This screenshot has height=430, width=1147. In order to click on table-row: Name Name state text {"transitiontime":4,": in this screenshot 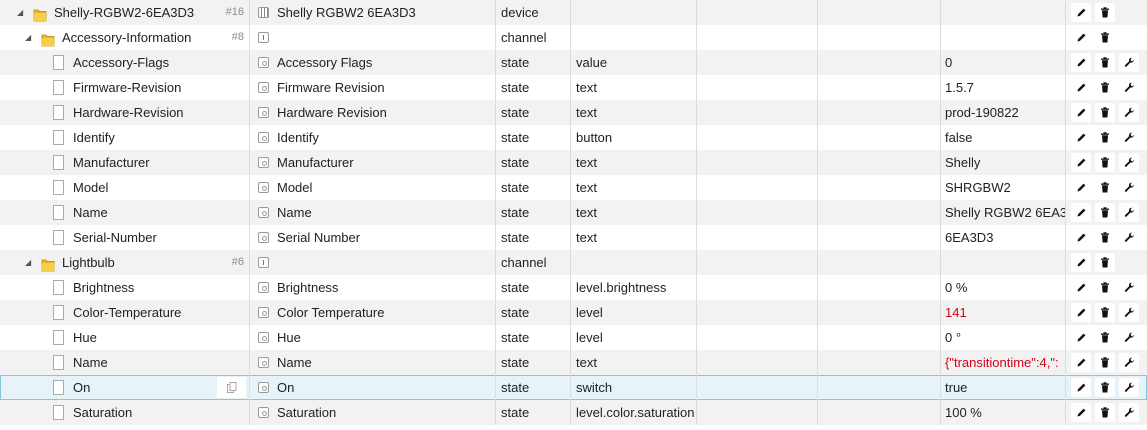, I will do `click(573, 362)`.